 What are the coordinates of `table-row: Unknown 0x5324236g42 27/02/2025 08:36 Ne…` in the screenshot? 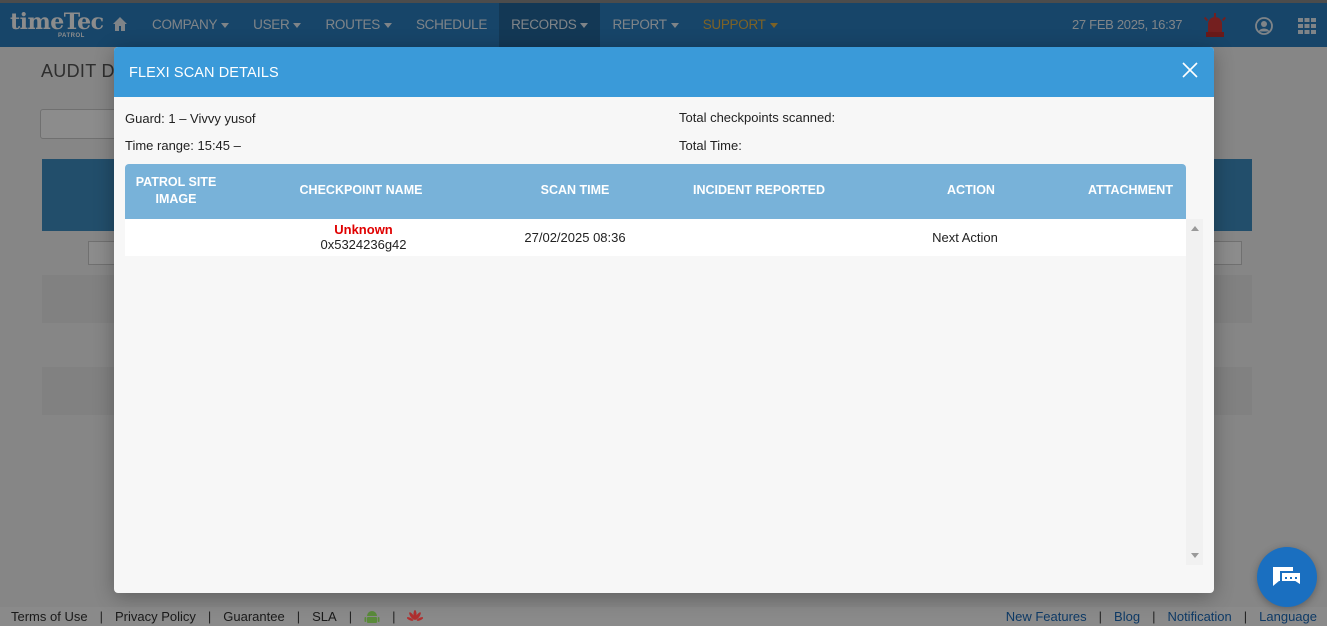 It's located at (655, 237).